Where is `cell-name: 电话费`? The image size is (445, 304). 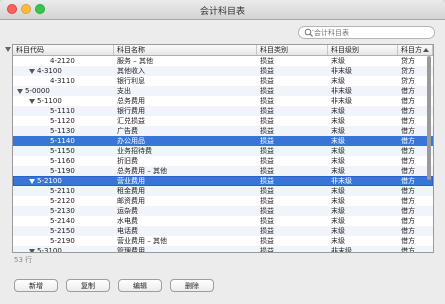
cell-name: 电话费 is located at coordinates (187, 231).